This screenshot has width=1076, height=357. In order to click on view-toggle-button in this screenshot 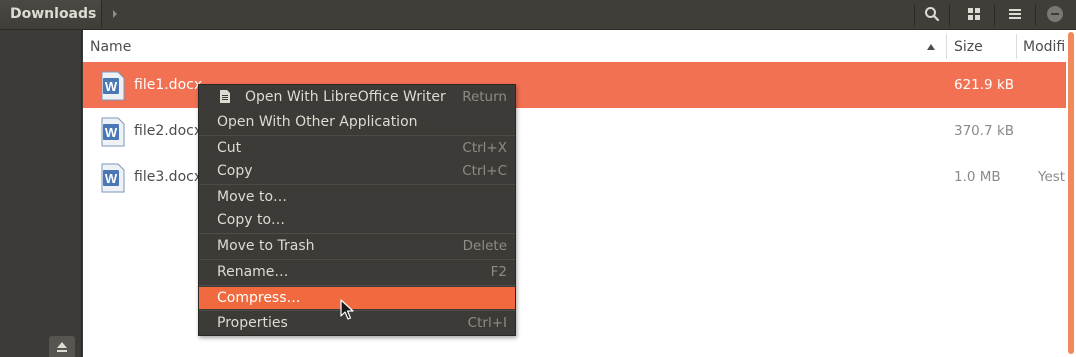, I will do `click(974, 14)`.